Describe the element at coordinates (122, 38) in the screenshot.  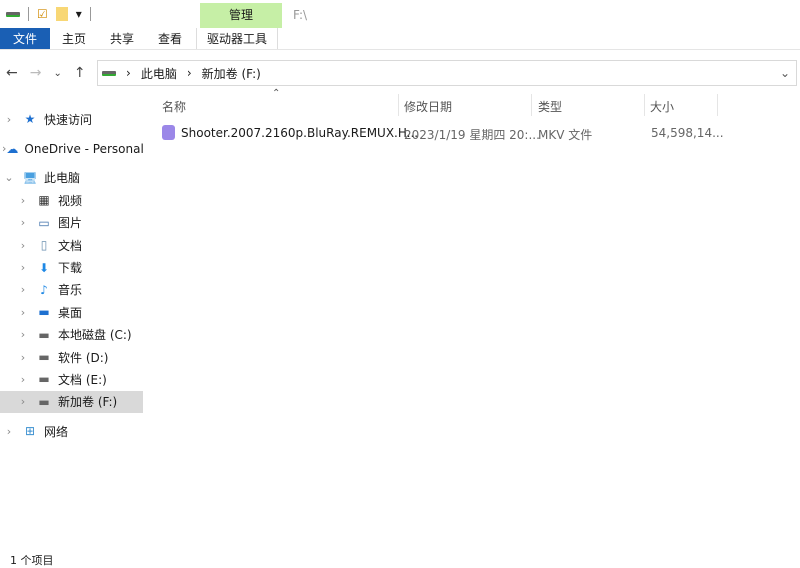
I see `tab-share: 共享` at that location.